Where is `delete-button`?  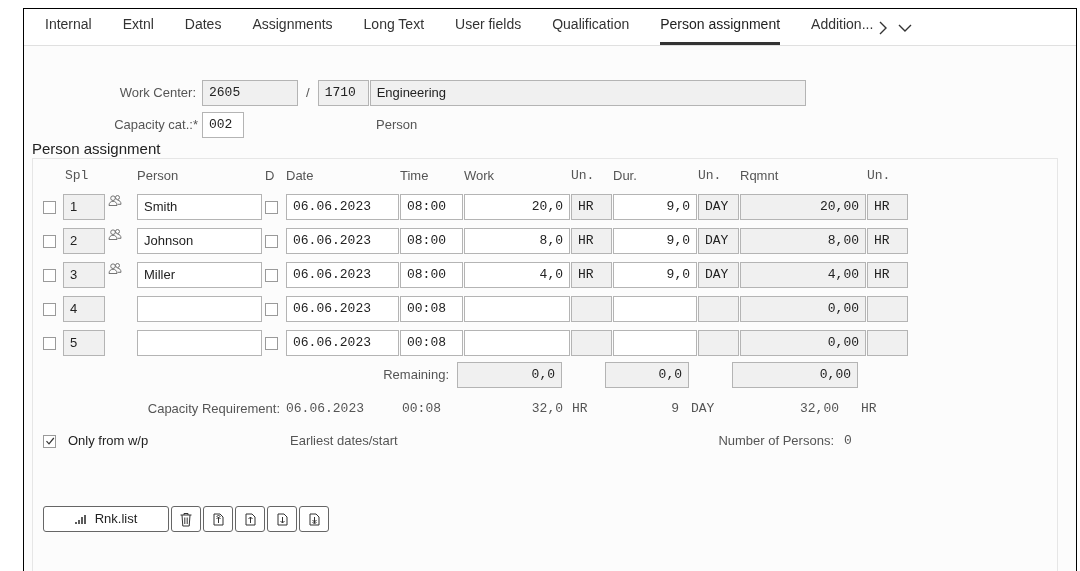
delete-button is located at coordinates (186, 519).